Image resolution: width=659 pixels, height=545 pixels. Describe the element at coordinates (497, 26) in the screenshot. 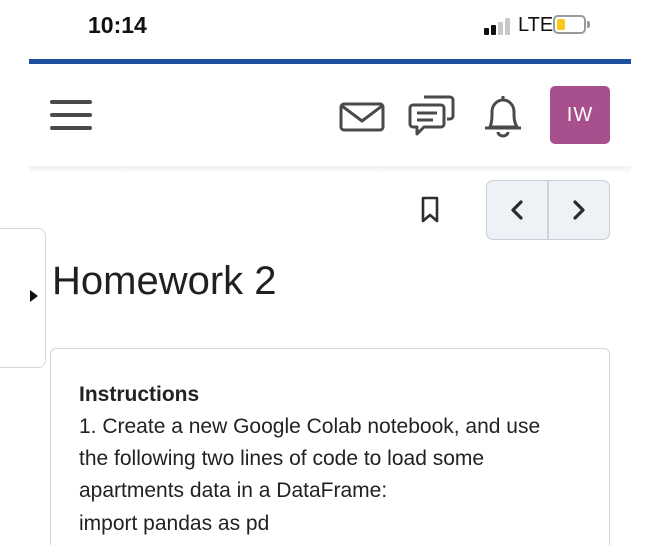

I see `signal-icon` at that location.